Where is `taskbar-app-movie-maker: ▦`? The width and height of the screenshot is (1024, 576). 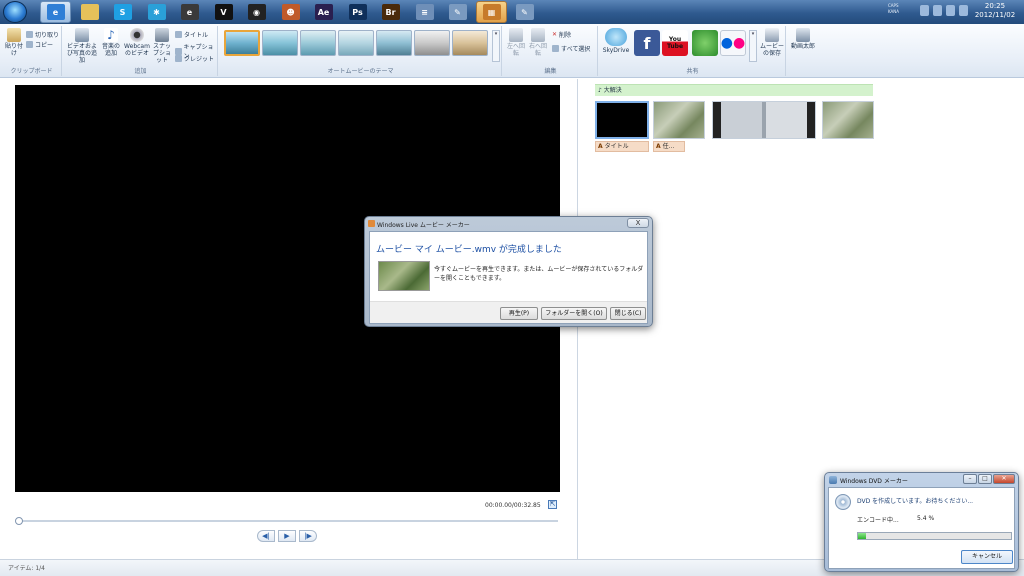
taskbar-app-movie-maker: ▦ is located at coordinates (491, 12).